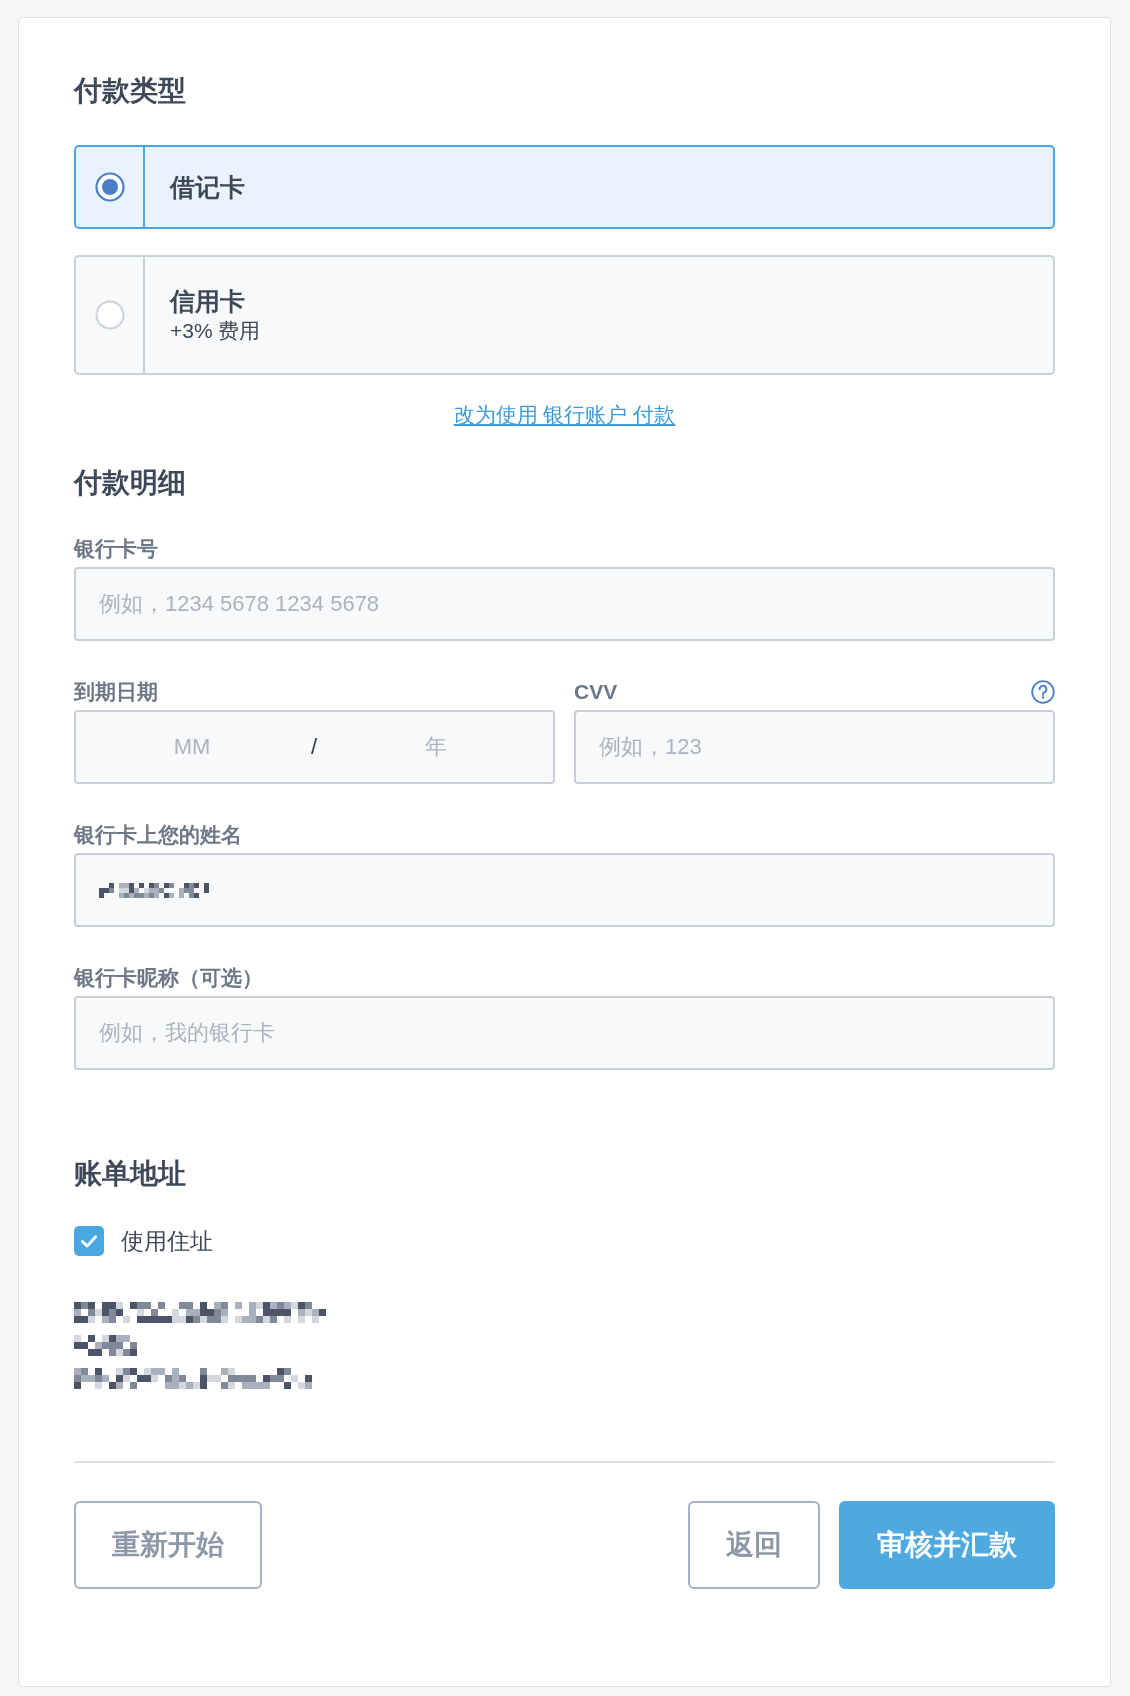 The width and height of the screenshot is (1130, 1696). Describe the element at coordinates (947, 1545) in the screenshot. I see `submit-button: 审核并汇款` at that location.